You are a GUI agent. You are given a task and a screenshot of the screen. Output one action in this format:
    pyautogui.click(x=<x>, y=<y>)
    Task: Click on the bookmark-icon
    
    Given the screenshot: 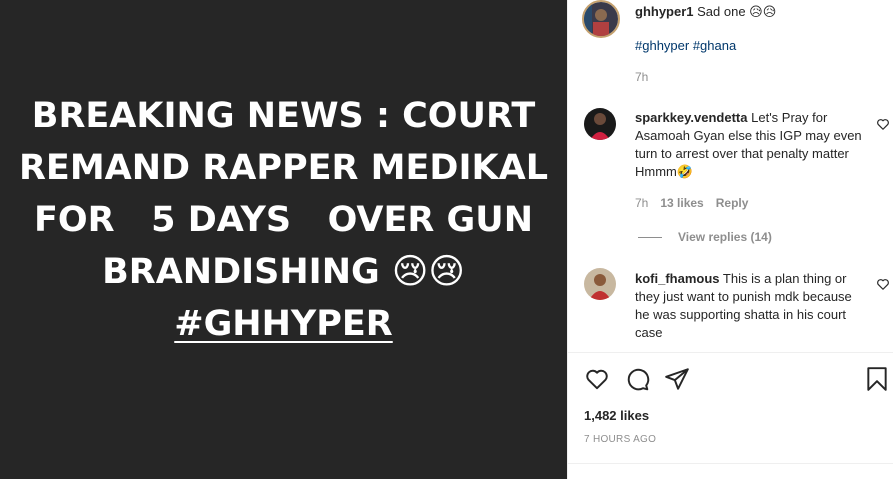 What is the action you would take?
    pyautogui.click(x=877, y=379)
    